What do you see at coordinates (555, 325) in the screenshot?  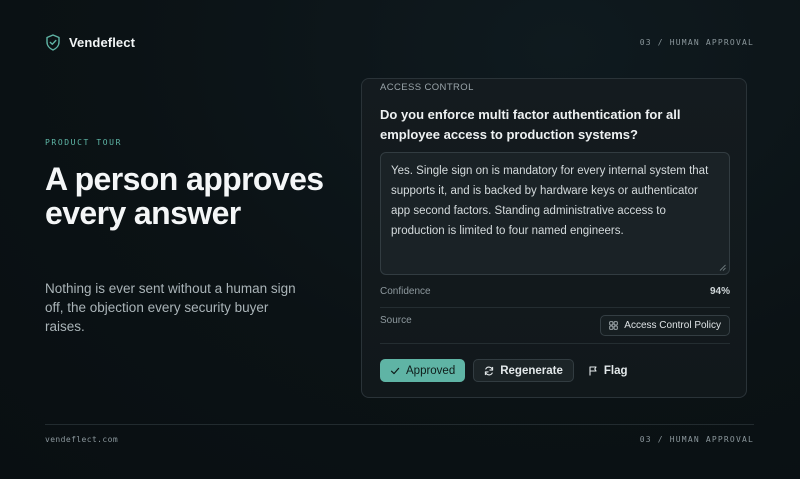 I see `source-row: Source Access Control Policy` at bounding box center [555, 325].